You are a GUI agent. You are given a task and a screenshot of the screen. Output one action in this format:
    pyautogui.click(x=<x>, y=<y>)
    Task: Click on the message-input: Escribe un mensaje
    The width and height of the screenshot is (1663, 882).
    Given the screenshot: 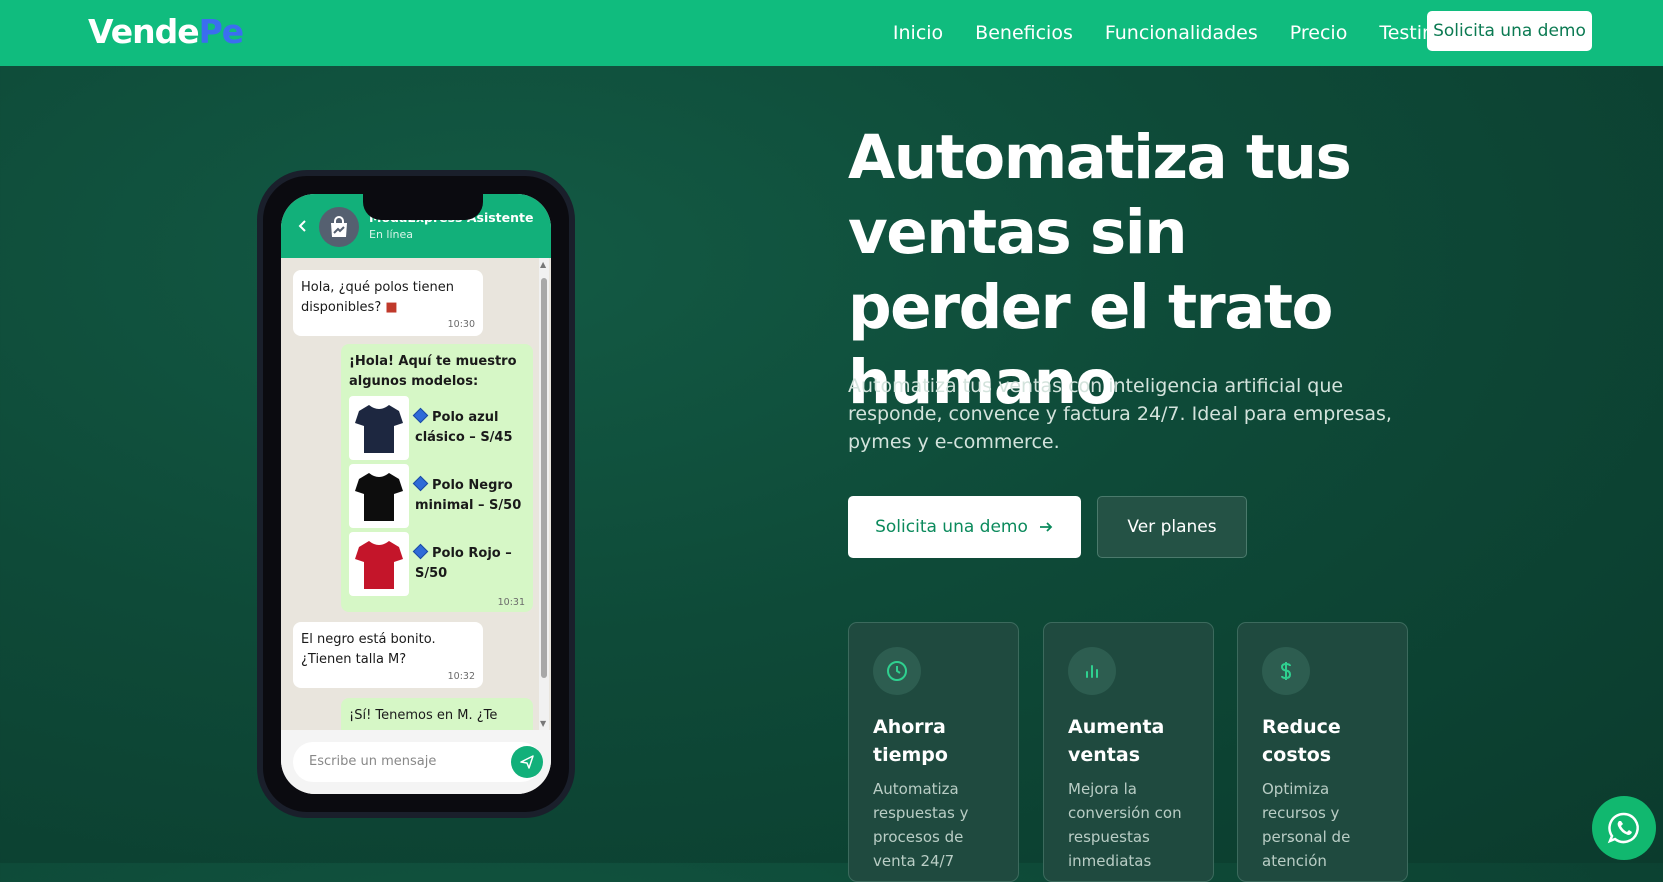 What is the action you would take?
    pyautogui.click(x=417, y=762)
    